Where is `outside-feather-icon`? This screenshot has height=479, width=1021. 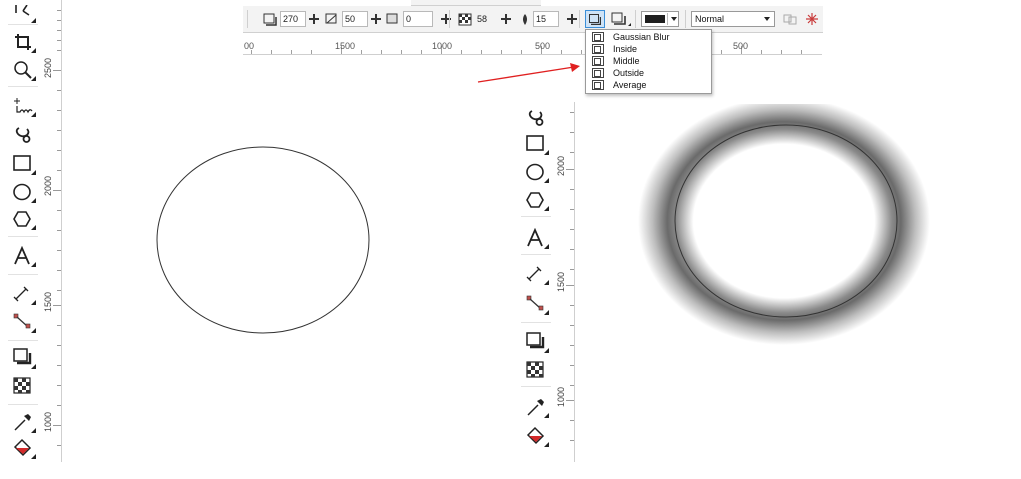 outside-feather-icon is located at coordinates (598, 73).